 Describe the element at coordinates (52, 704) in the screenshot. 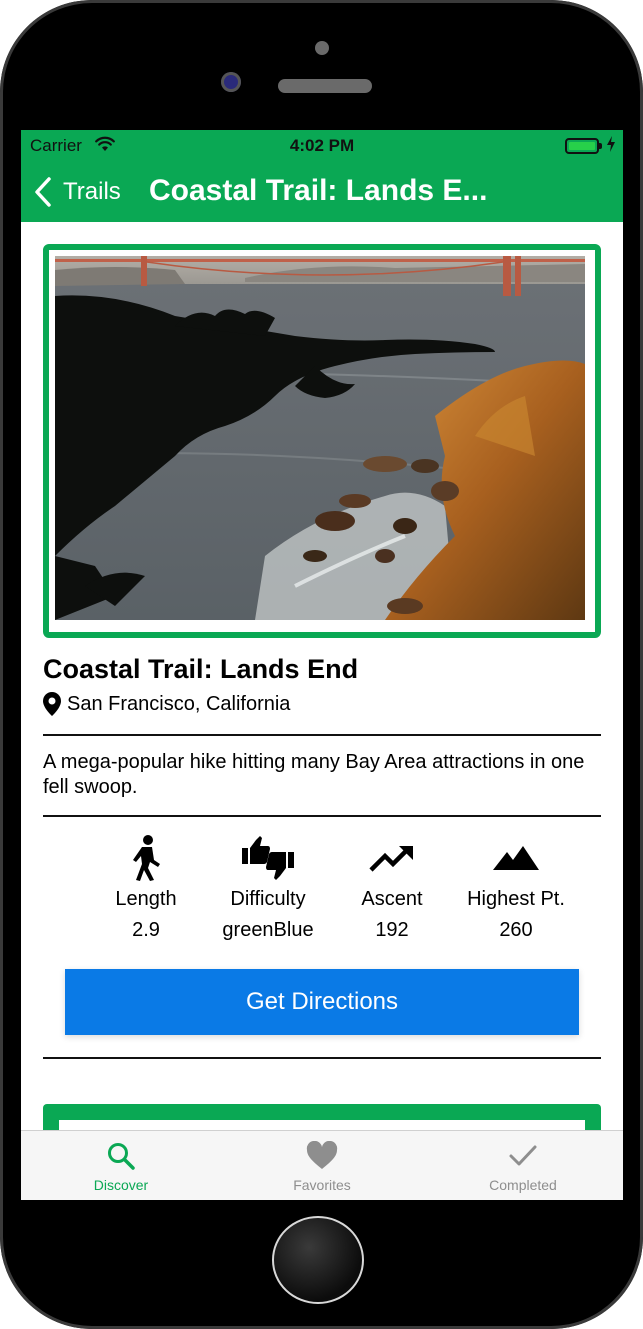

I see `location-pin-icon` at that location.